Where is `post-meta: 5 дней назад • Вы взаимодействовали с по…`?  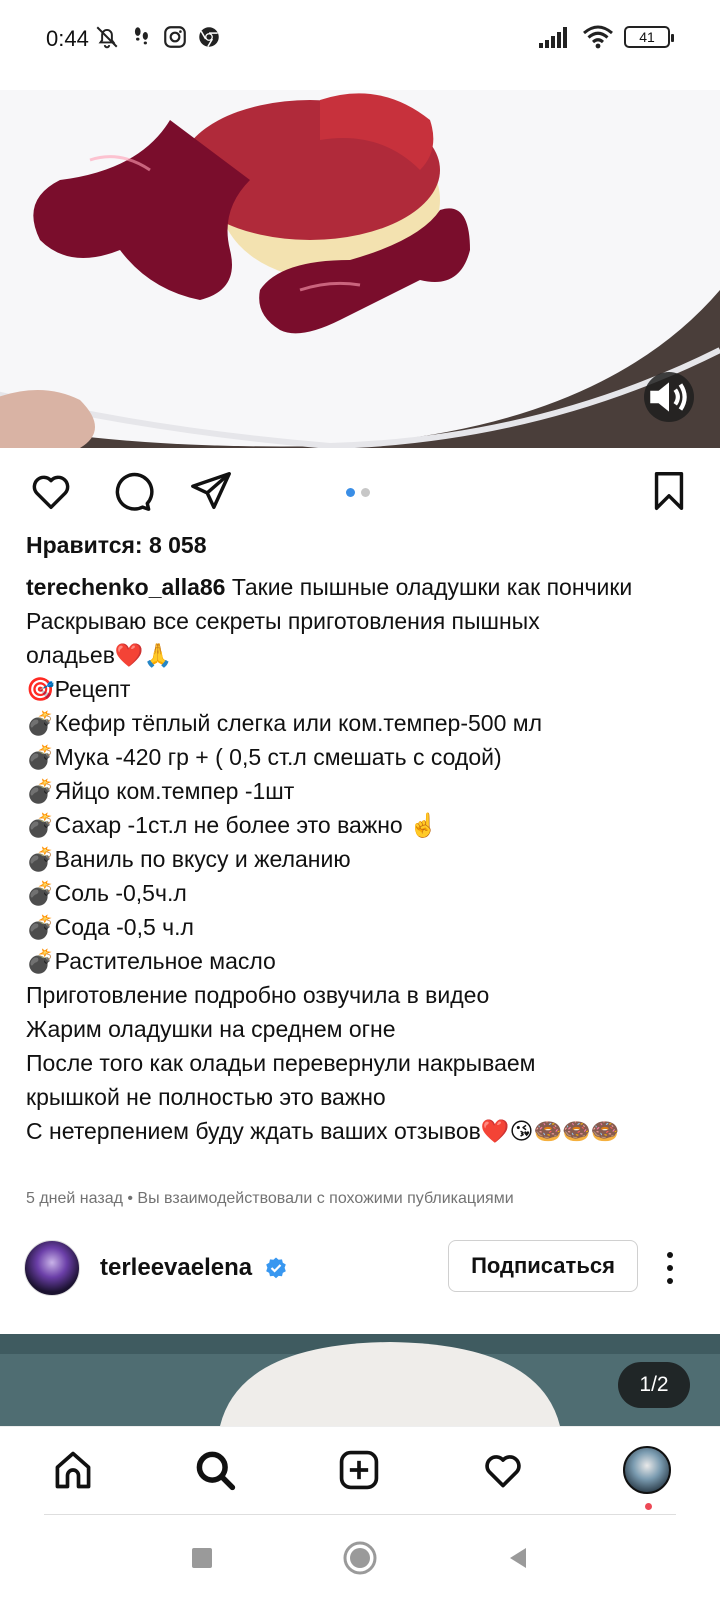 post-meta: 5 дней назад • Вы взаимодействовали с по… is located at coordinates (270, 1198).